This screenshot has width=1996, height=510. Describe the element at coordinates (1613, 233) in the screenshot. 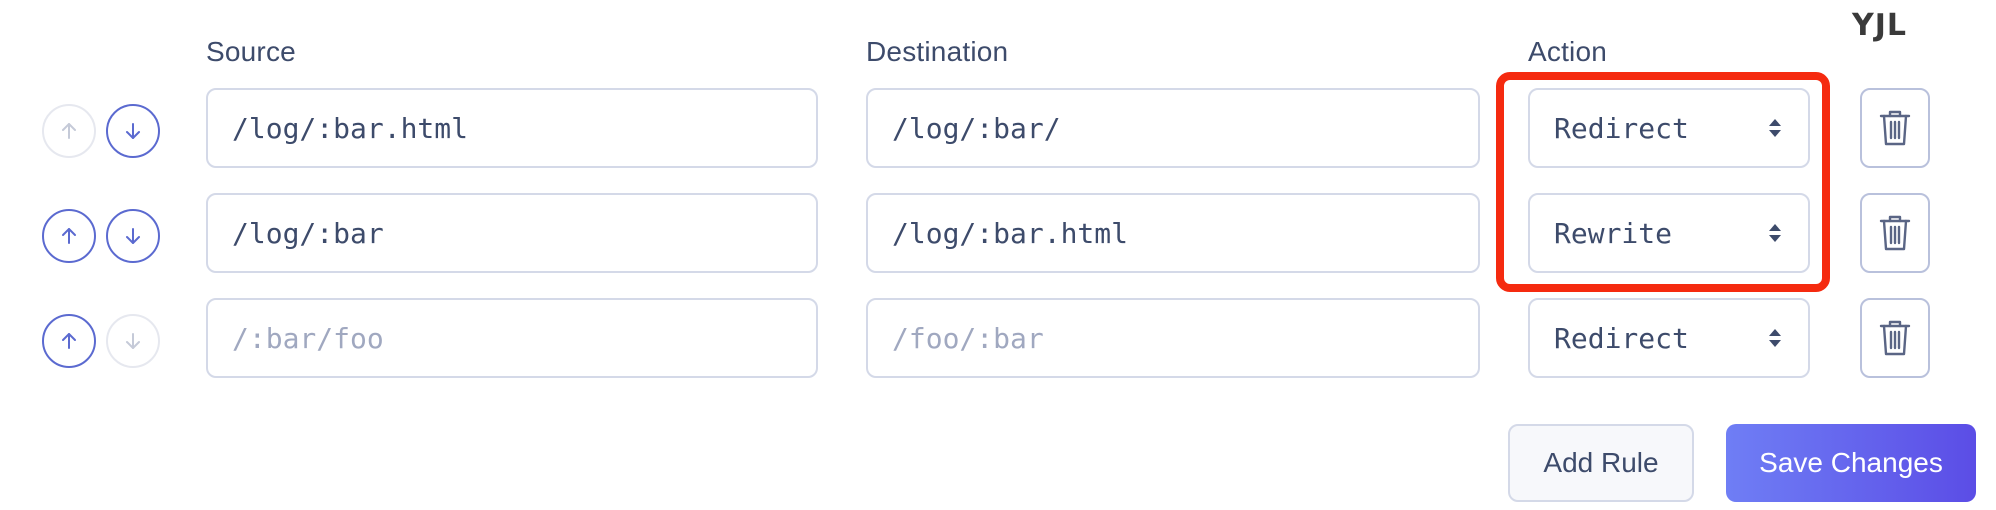

I see `action-select-value: Rewrite` at that location.